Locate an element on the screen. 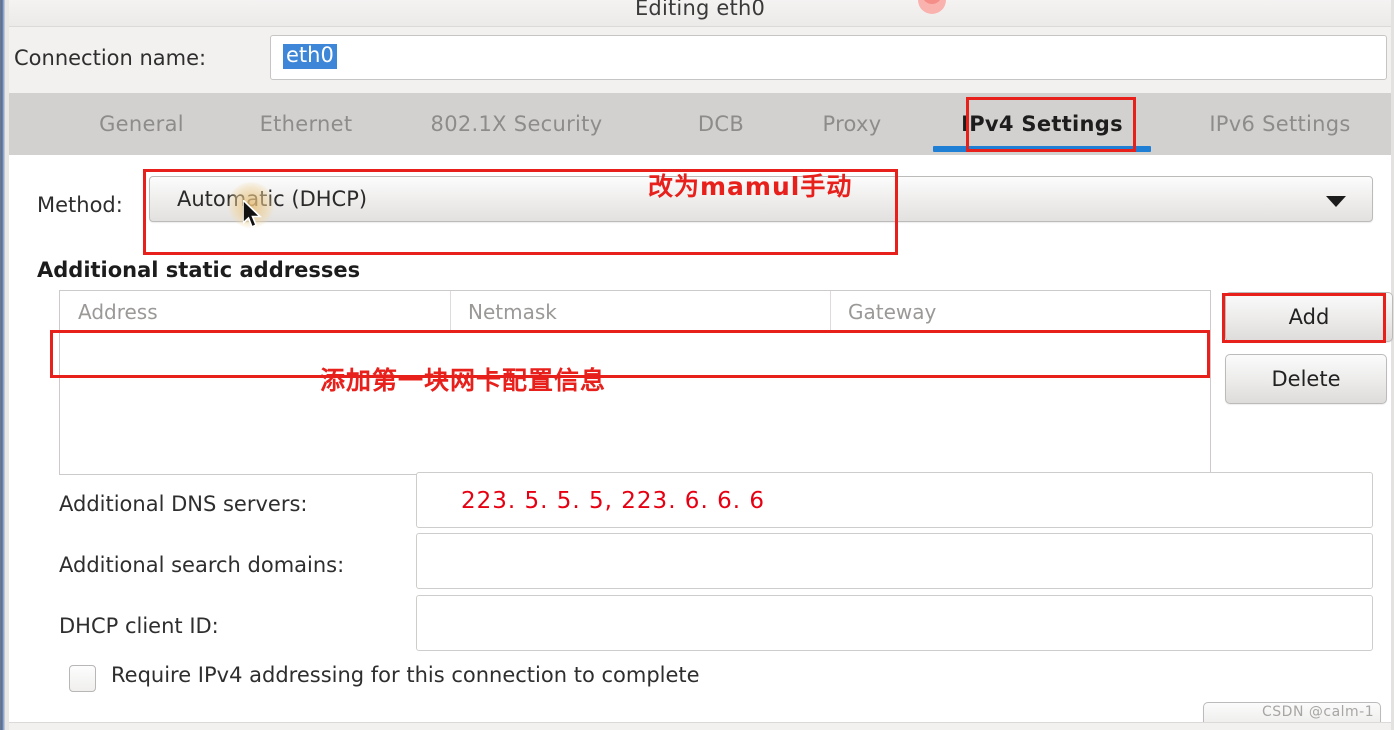  search-domains-input is located at coordinates (894, 561).